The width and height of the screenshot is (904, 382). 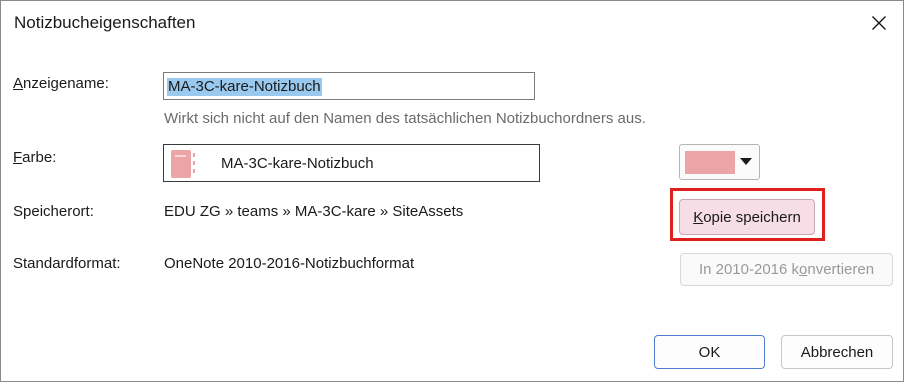 I want to click on convert-button: In 2010-2016 k o nvertieren, so click(x=786, y=269).